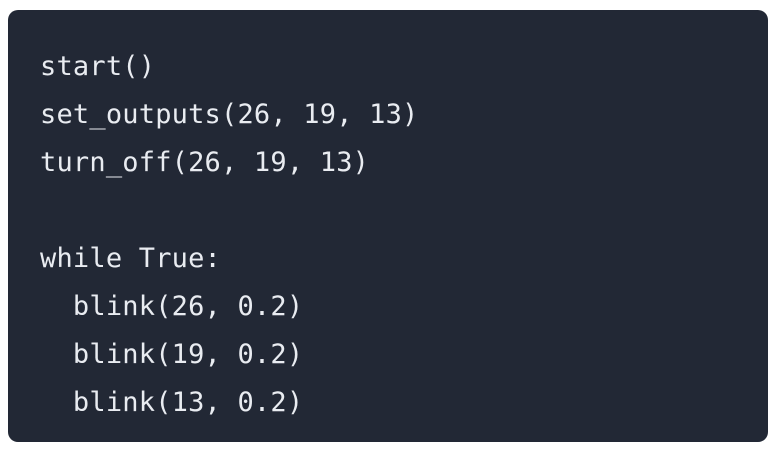 This screenshot has width=778, height=454. I want to click on code-line-set-outputs: set_outputs(26, 19, 13), so click(229, 114).